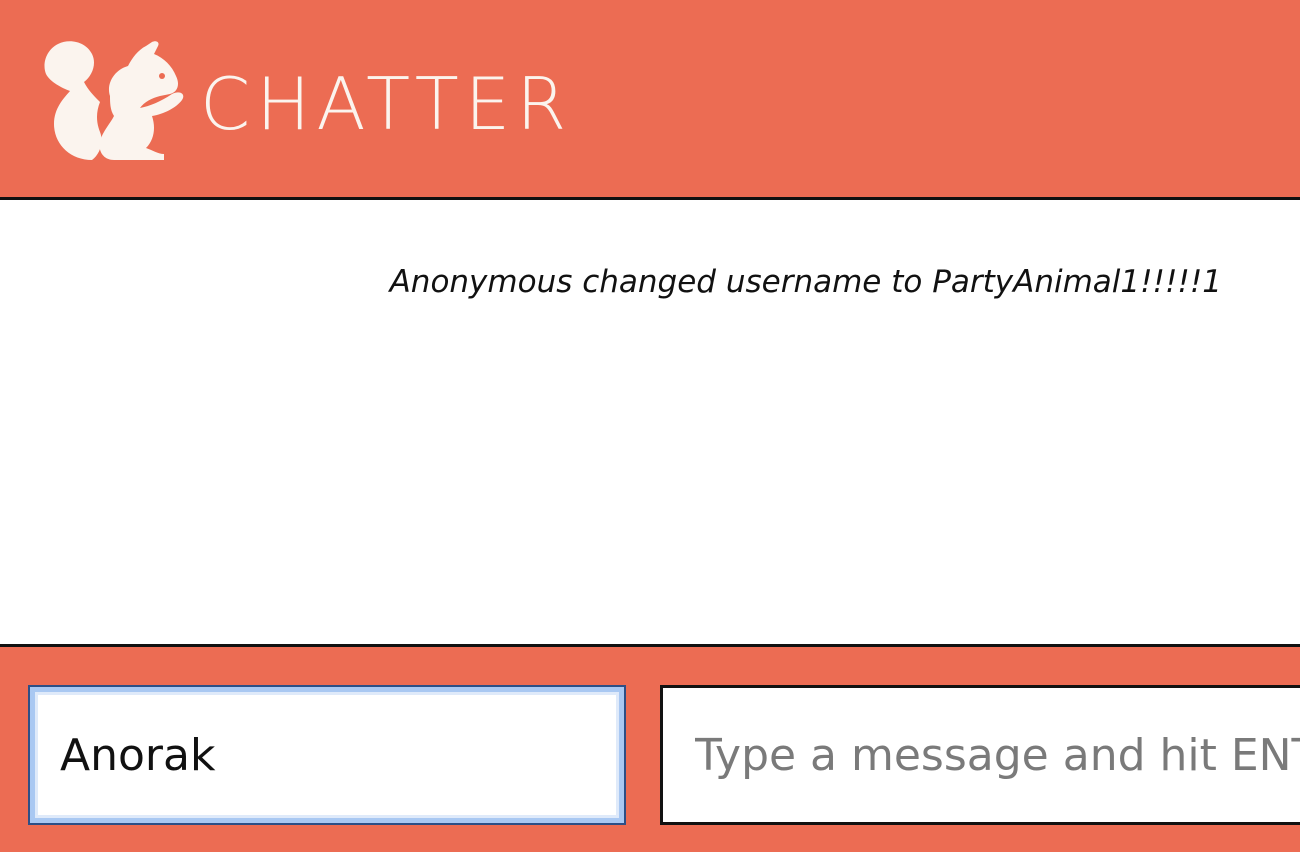 The height and width of the screenshot is (852, 1300). What do you see at coordinates (114, 101) in the screenshot?
I see `squirrel-icon` at bounding box center [114, 101].